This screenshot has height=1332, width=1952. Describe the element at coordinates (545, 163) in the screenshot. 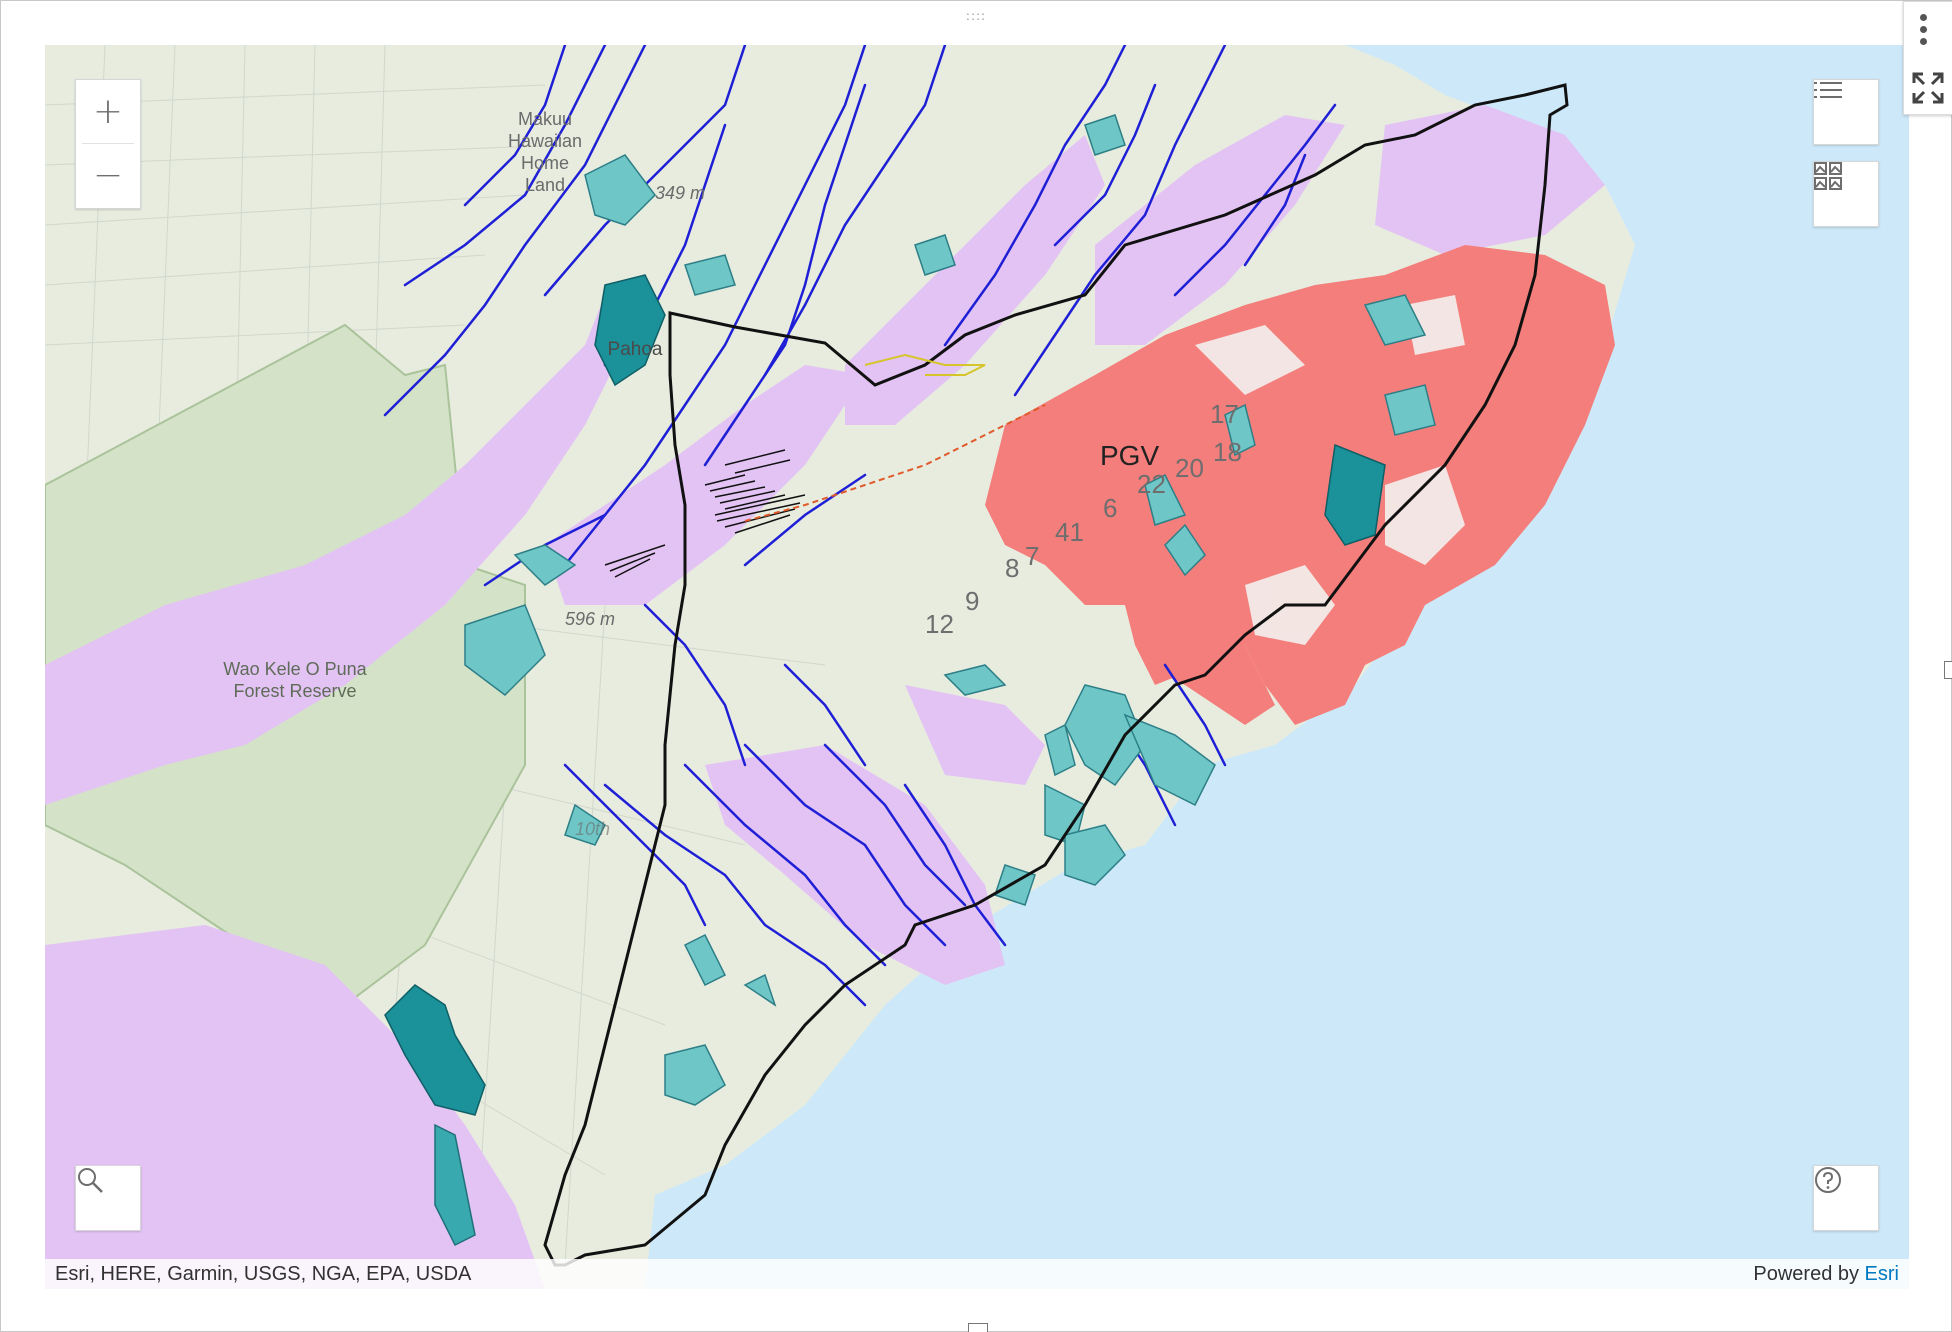

I see `label-home: Home` at that location.